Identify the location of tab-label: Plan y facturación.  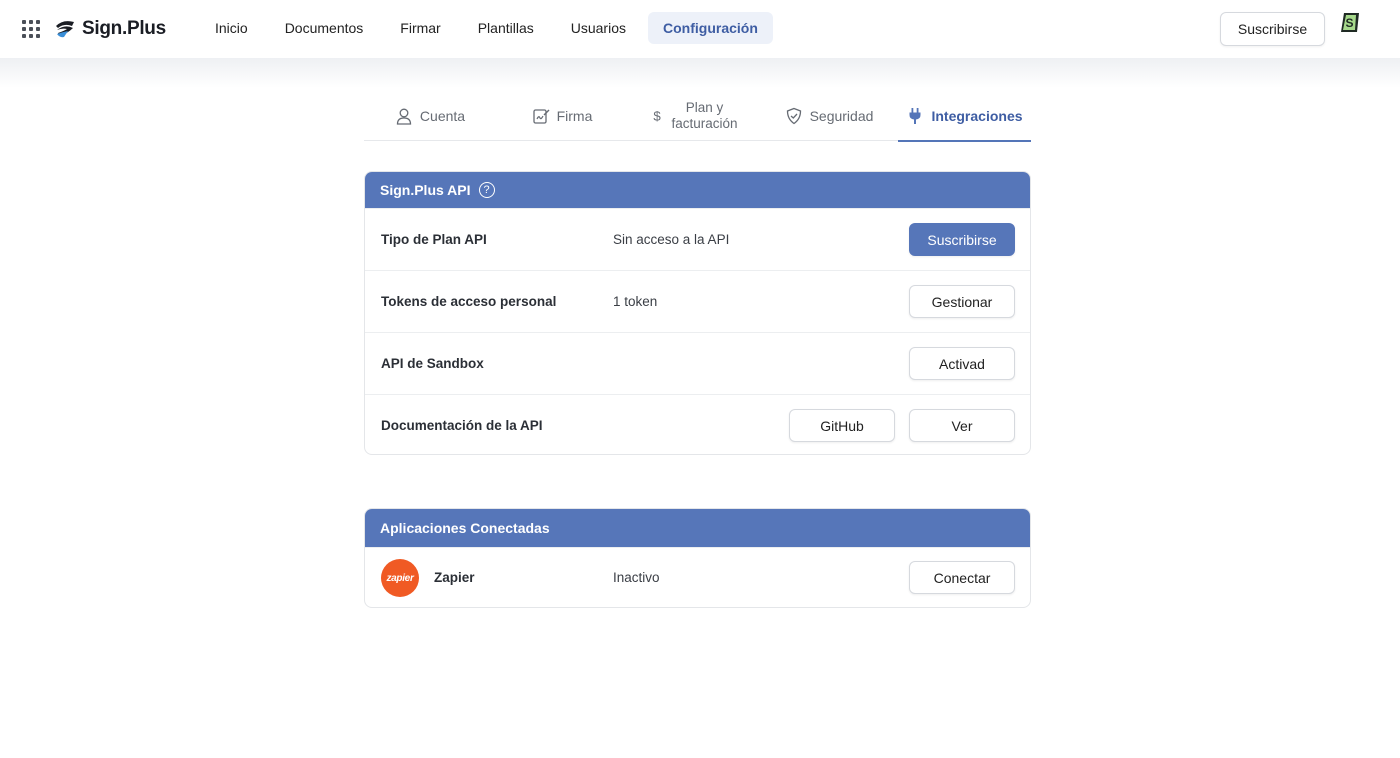
(704, 116).